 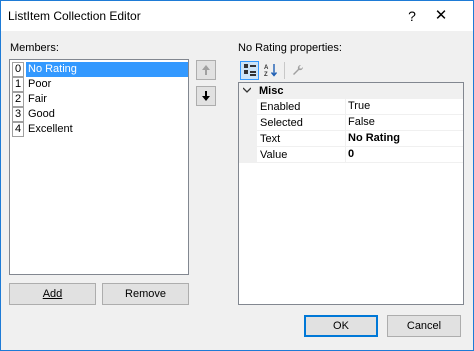 I want to click on list-item: 0 No Rating, so click(x=100, y=69).